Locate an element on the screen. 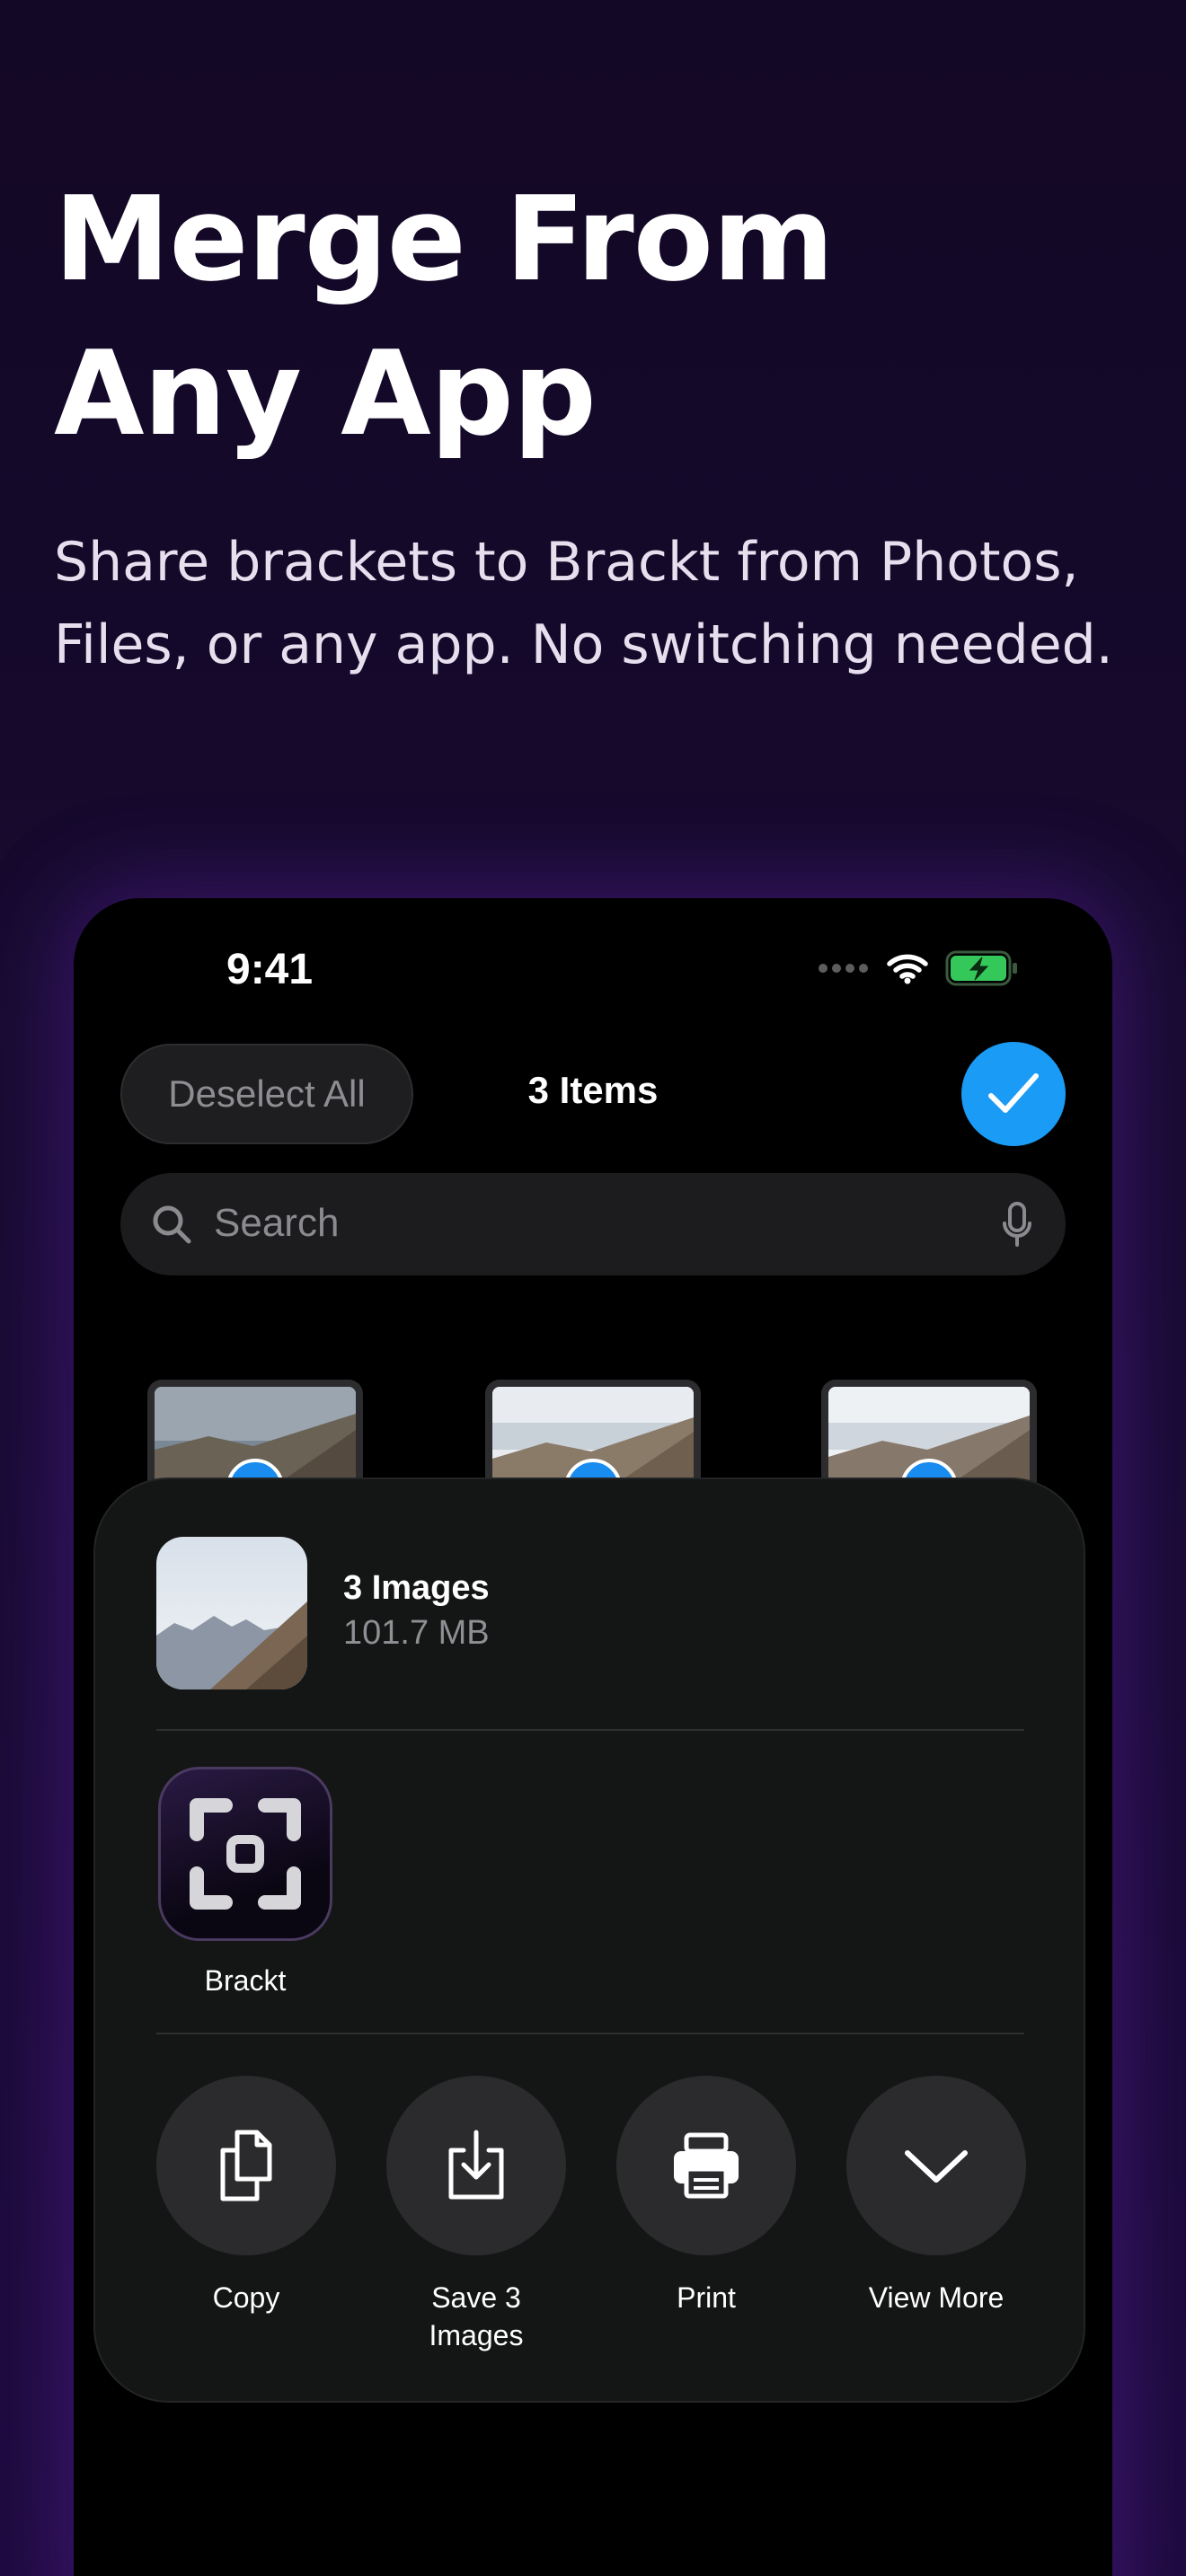  subheadline-line-2: Files, or any app. No switching needed. is located at coordinates (583, 644).